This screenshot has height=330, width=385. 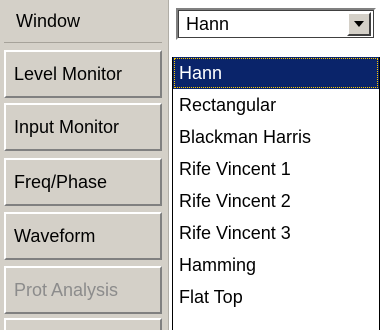 I want to click on prot-analysis-label: Prot Analysis, so click(x=66, y=289).